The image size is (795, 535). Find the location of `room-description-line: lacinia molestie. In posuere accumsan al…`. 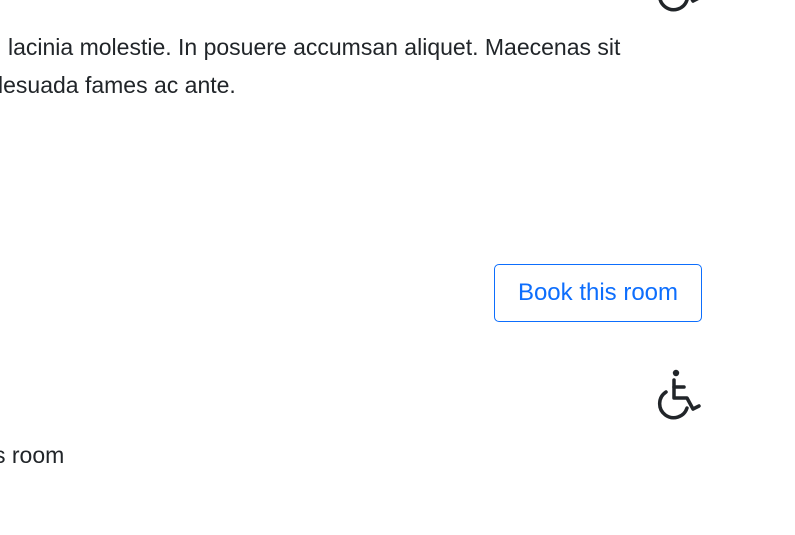

room-description-line: lacinia molestie. In posuere accumsan al… is located at coordinates (314, 47).